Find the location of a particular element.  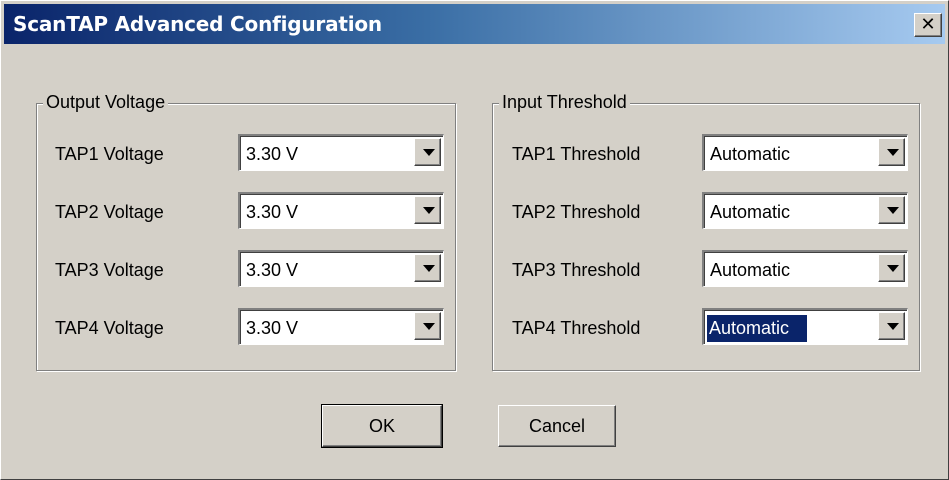

tap4-voltage-select: 3.30 V is located at coordinates (341, 326).